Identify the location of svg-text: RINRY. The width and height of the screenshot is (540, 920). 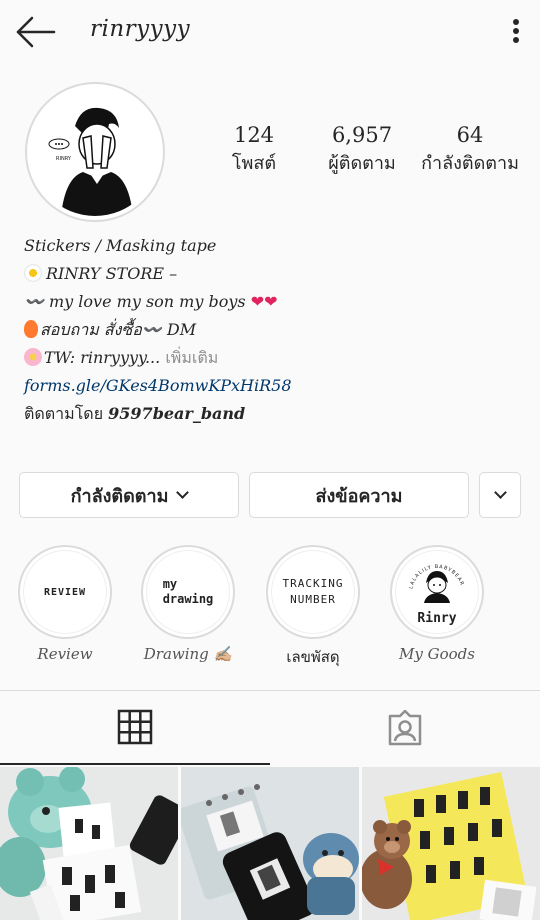
(64, 159).